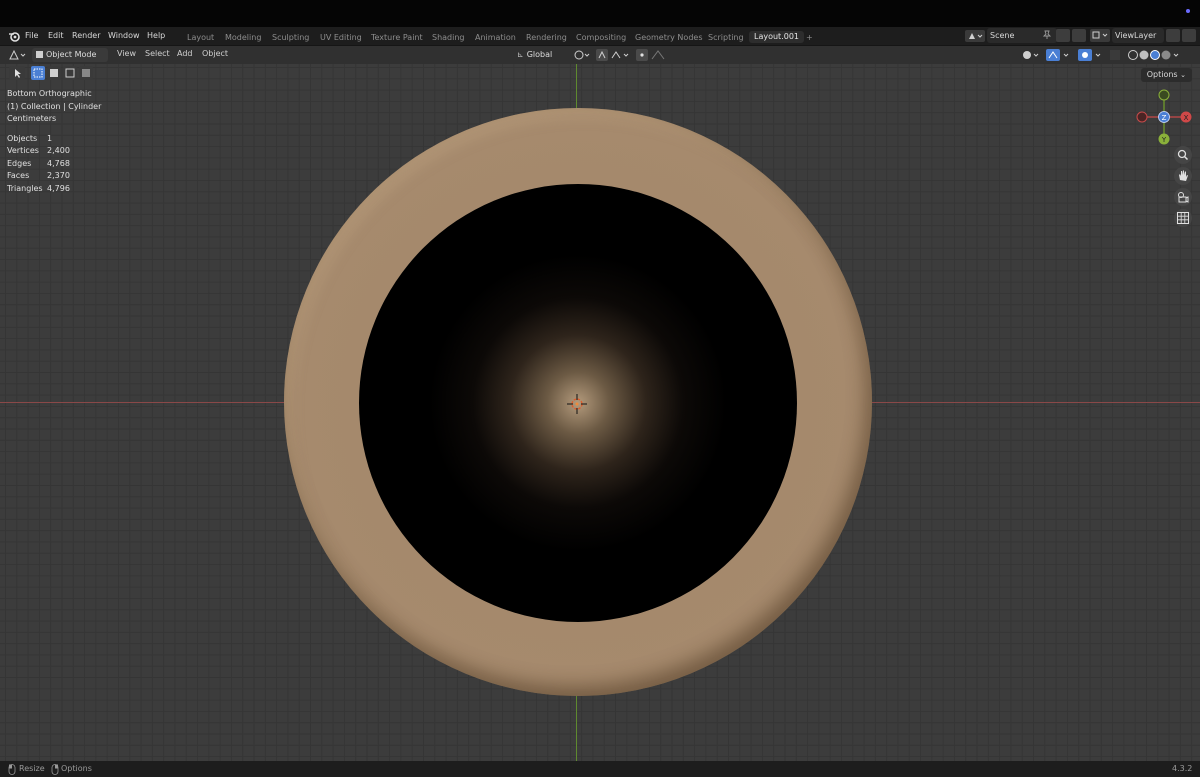  Describe the element at coordinates (1079, 35) in the screenshot. I see `delete-scene-button` at that location.